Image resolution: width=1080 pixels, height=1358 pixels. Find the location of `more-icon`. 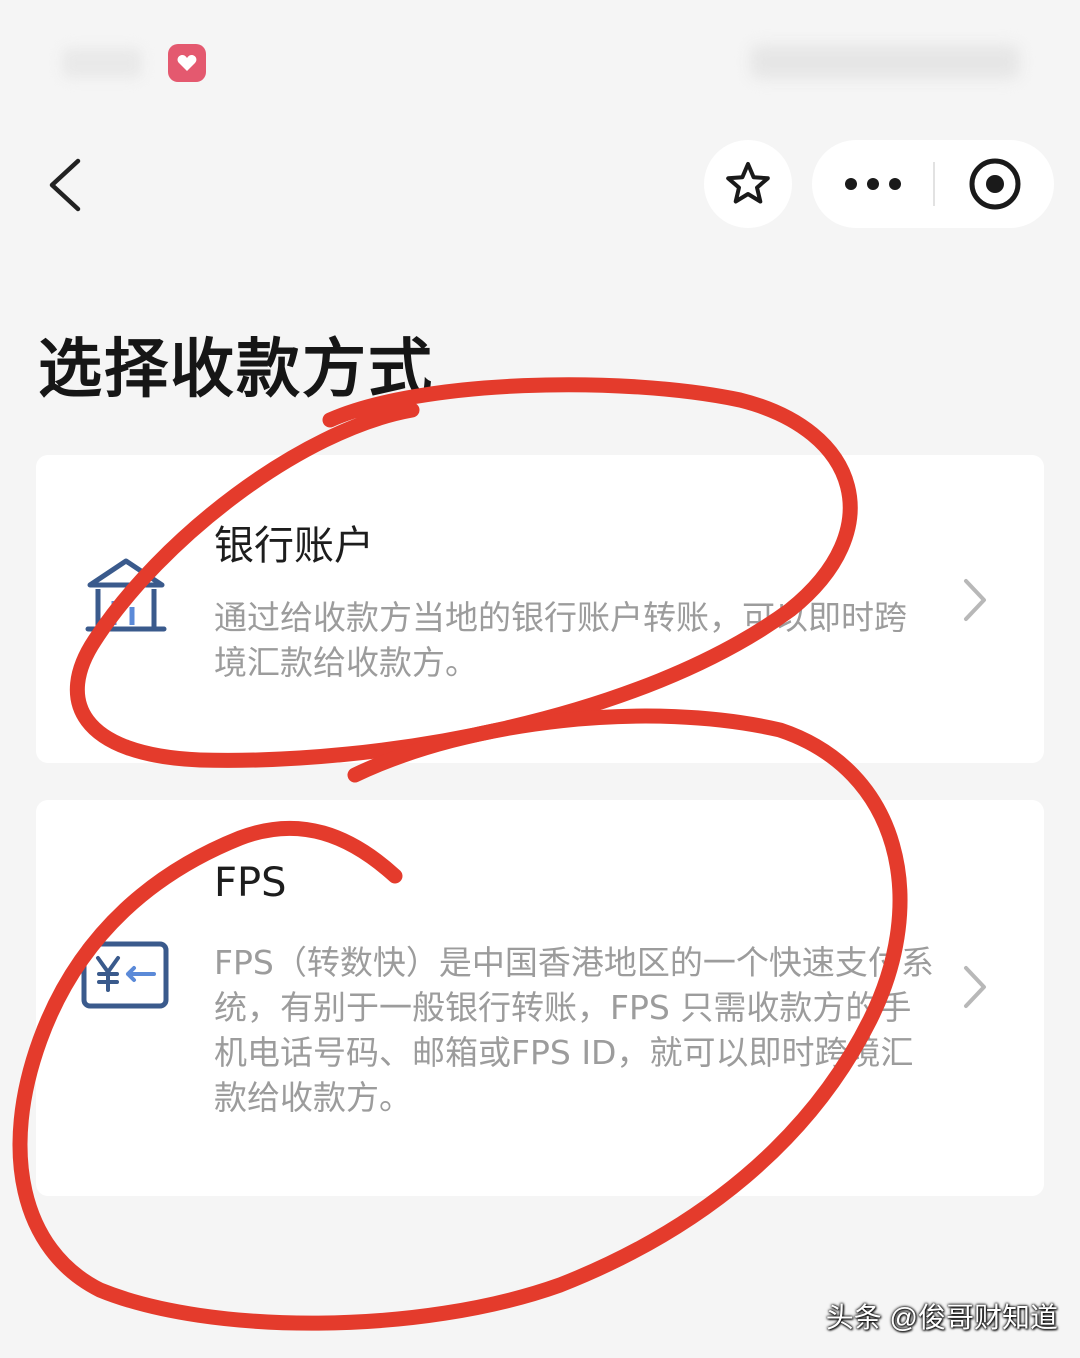

more-icon is located at coordinates (873, 184).